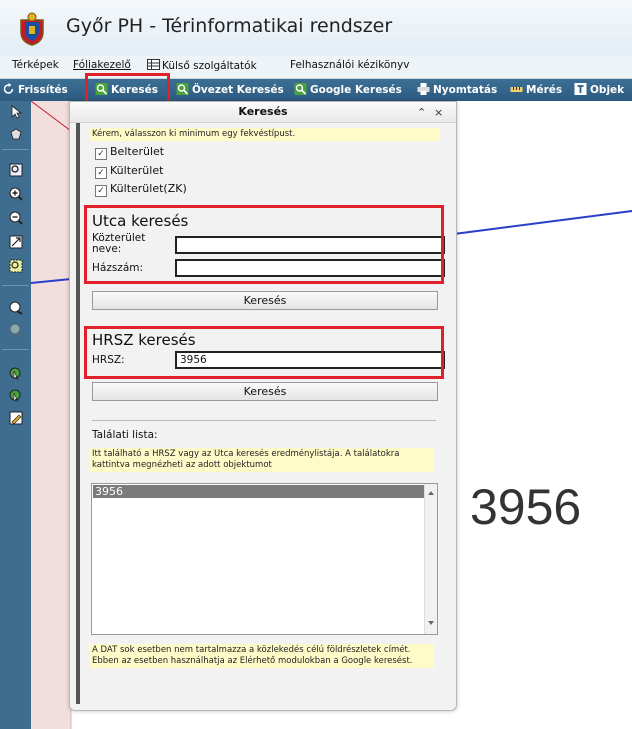 This screenshot has height=729, width=632. What do you see at coordinates (153, 64) in the screenshot?
I see `table-icon` at bounding box center [153, 64].